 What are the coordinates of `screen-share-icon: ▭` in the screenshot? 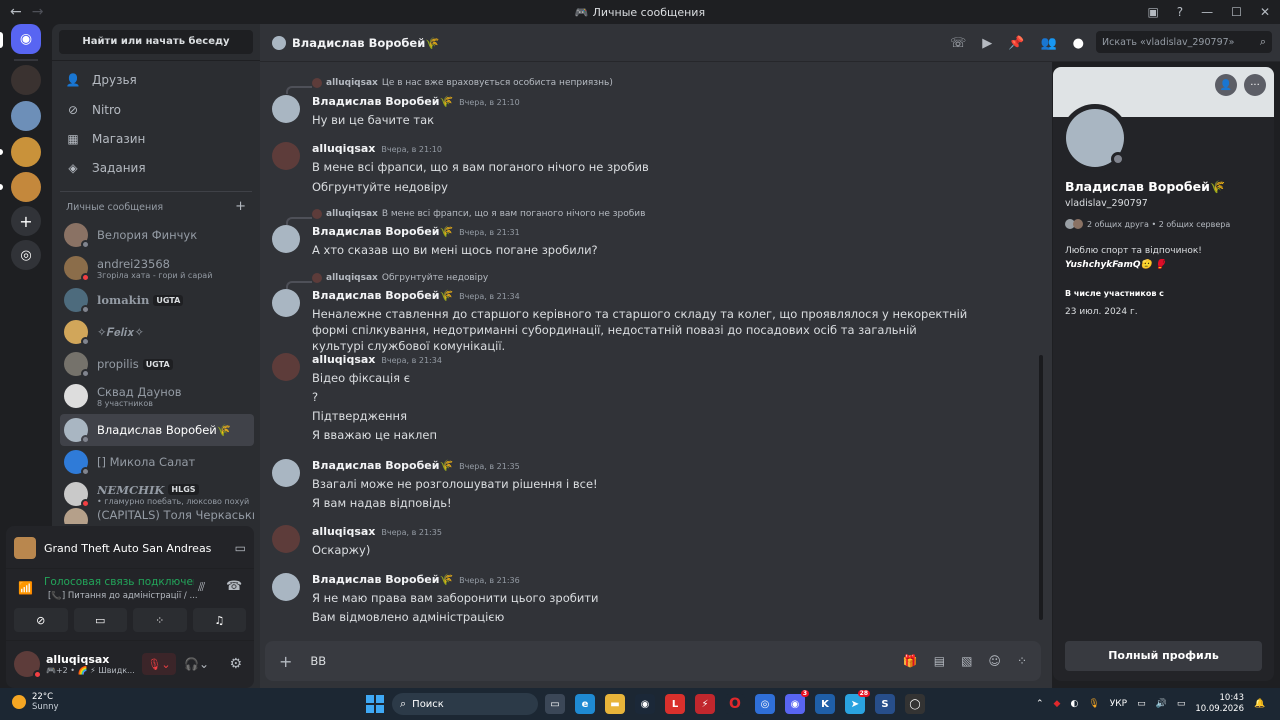 It's located at (240, 548).